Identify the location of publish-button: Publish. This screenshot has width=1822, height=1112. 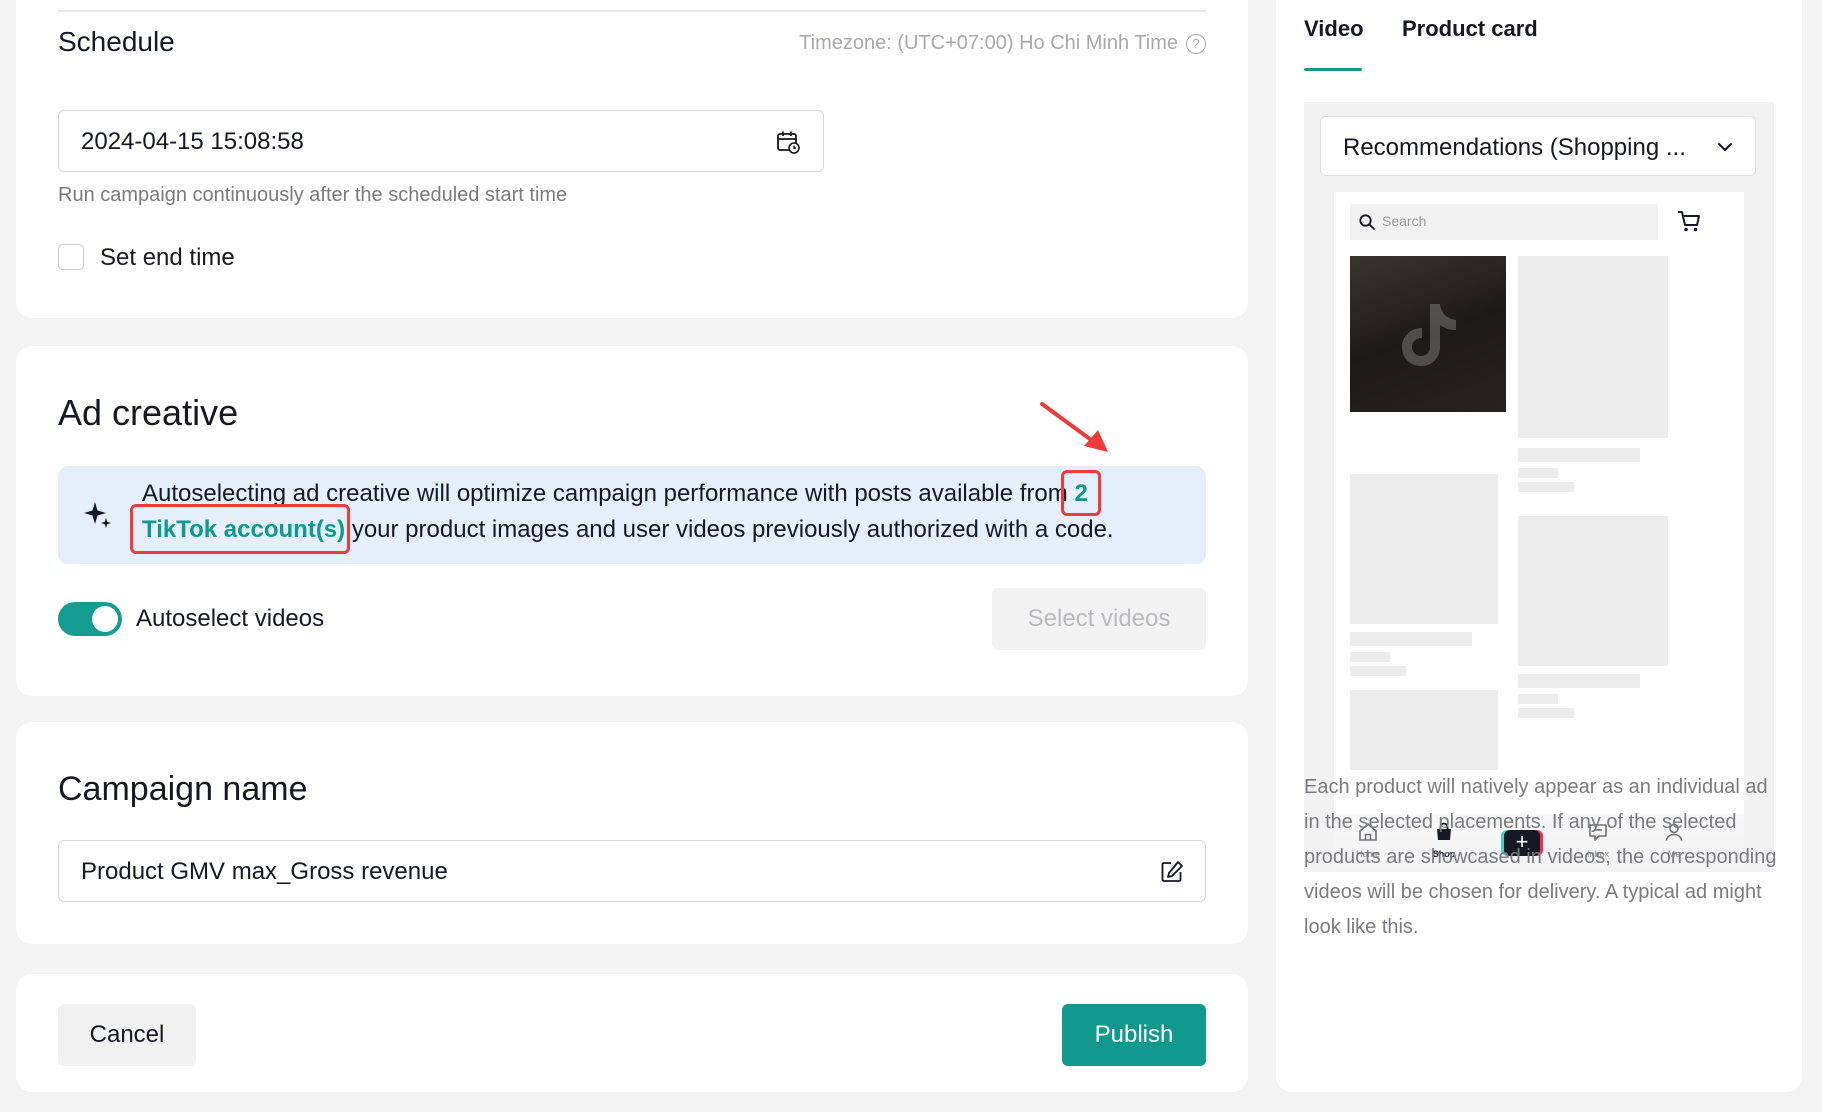
(1134, 1035).